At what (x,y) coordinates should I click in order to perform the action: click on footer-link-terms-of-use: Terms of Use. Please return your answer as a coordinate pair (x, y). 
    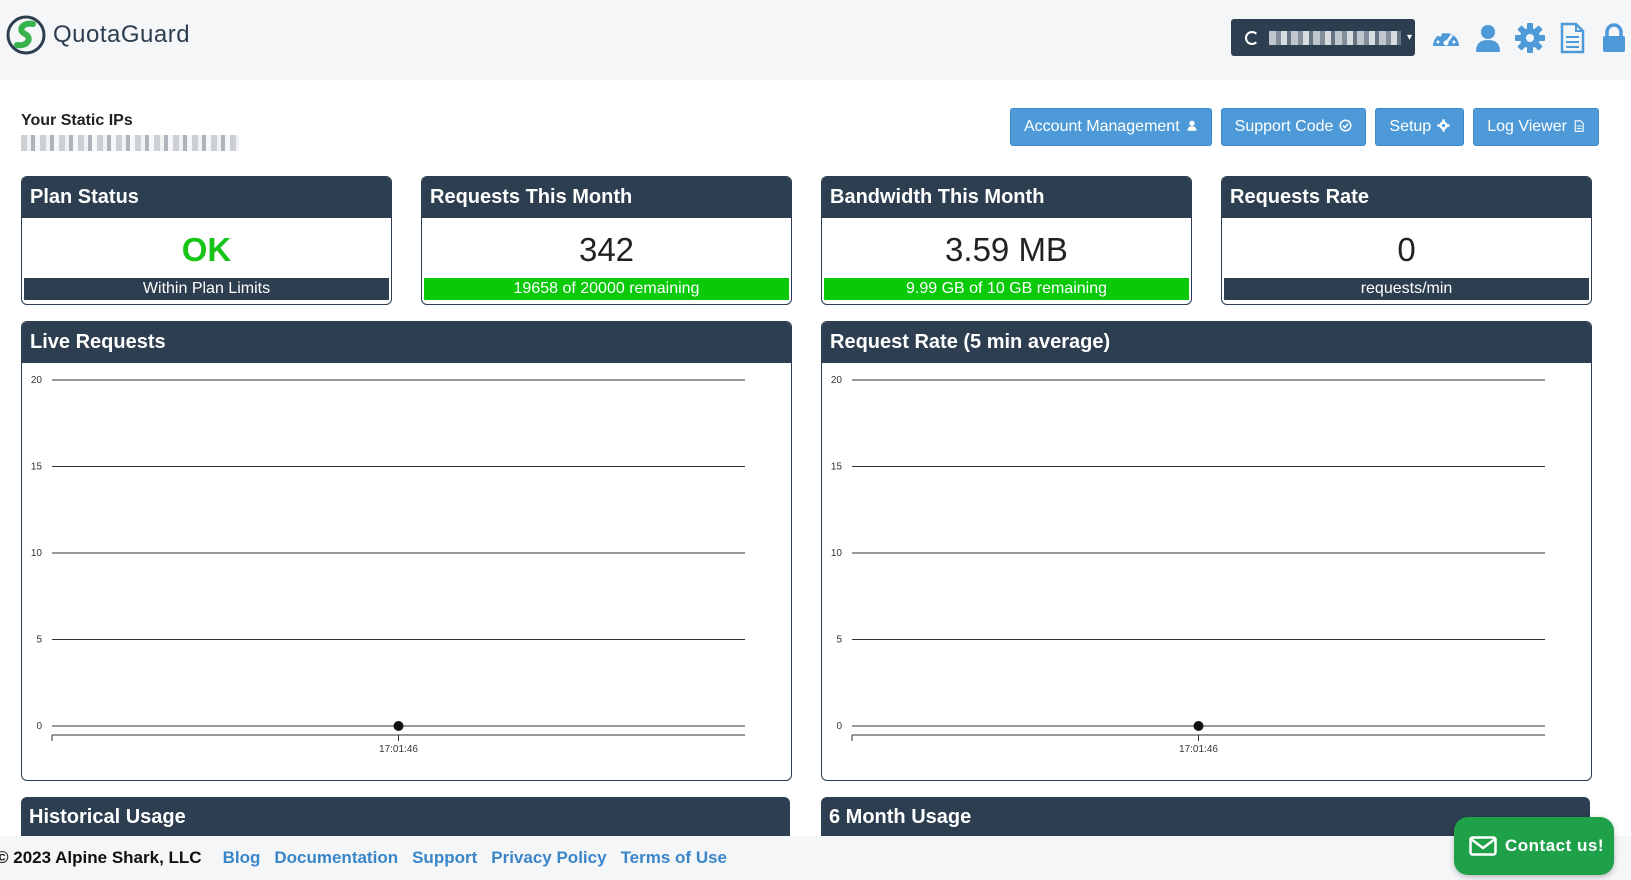
    Looking at the image, I should click on (674, 858).